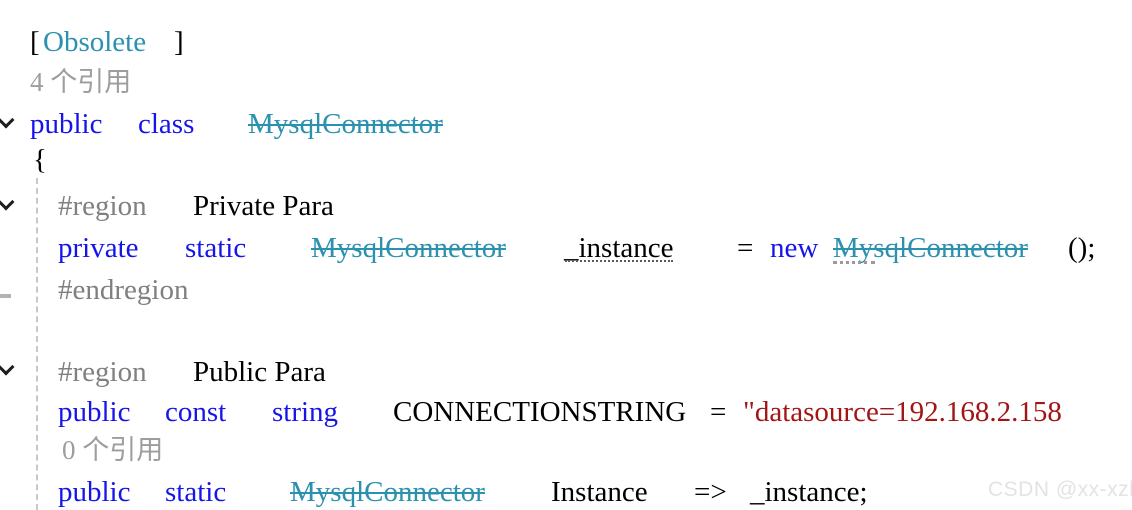 The image size is (1132, 510). I want to click on code-line: public class MysqlConnector, so click(566, 124).